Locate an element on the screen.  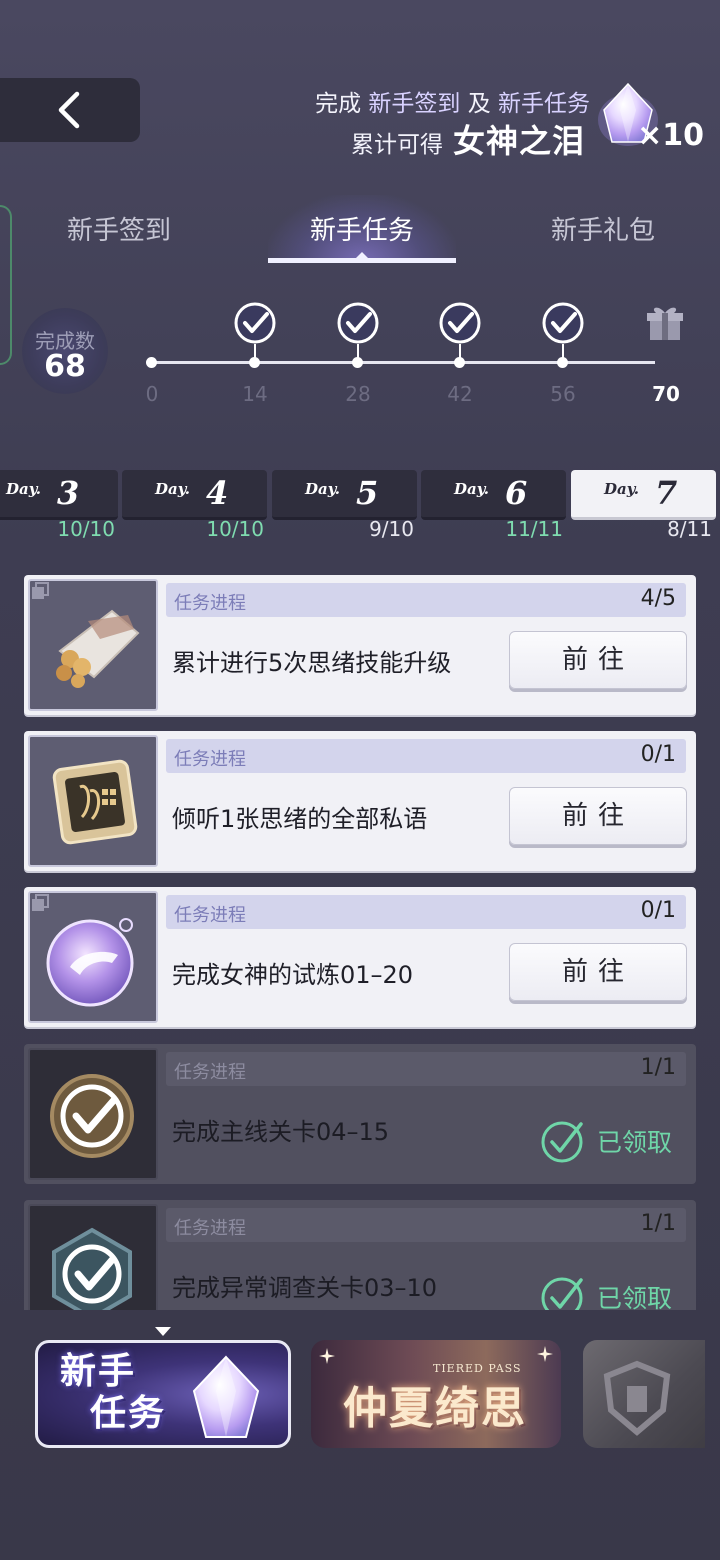
day-tab-5: Day. 5 is located at coordinates (344, 495).